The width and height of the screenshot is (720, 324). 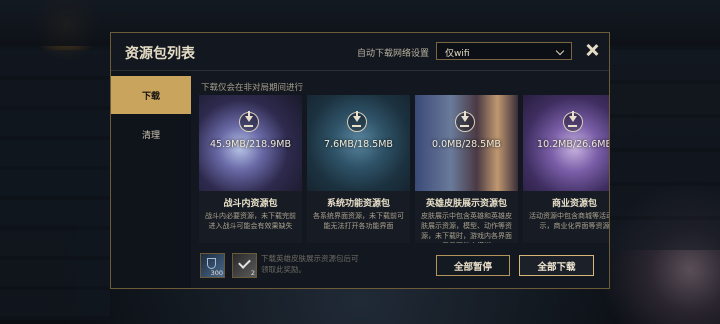 What do you see at coordinates (574, 204) in the screenshot?
I see `package-name: 商业资源包` at bounding box center [574, 204].